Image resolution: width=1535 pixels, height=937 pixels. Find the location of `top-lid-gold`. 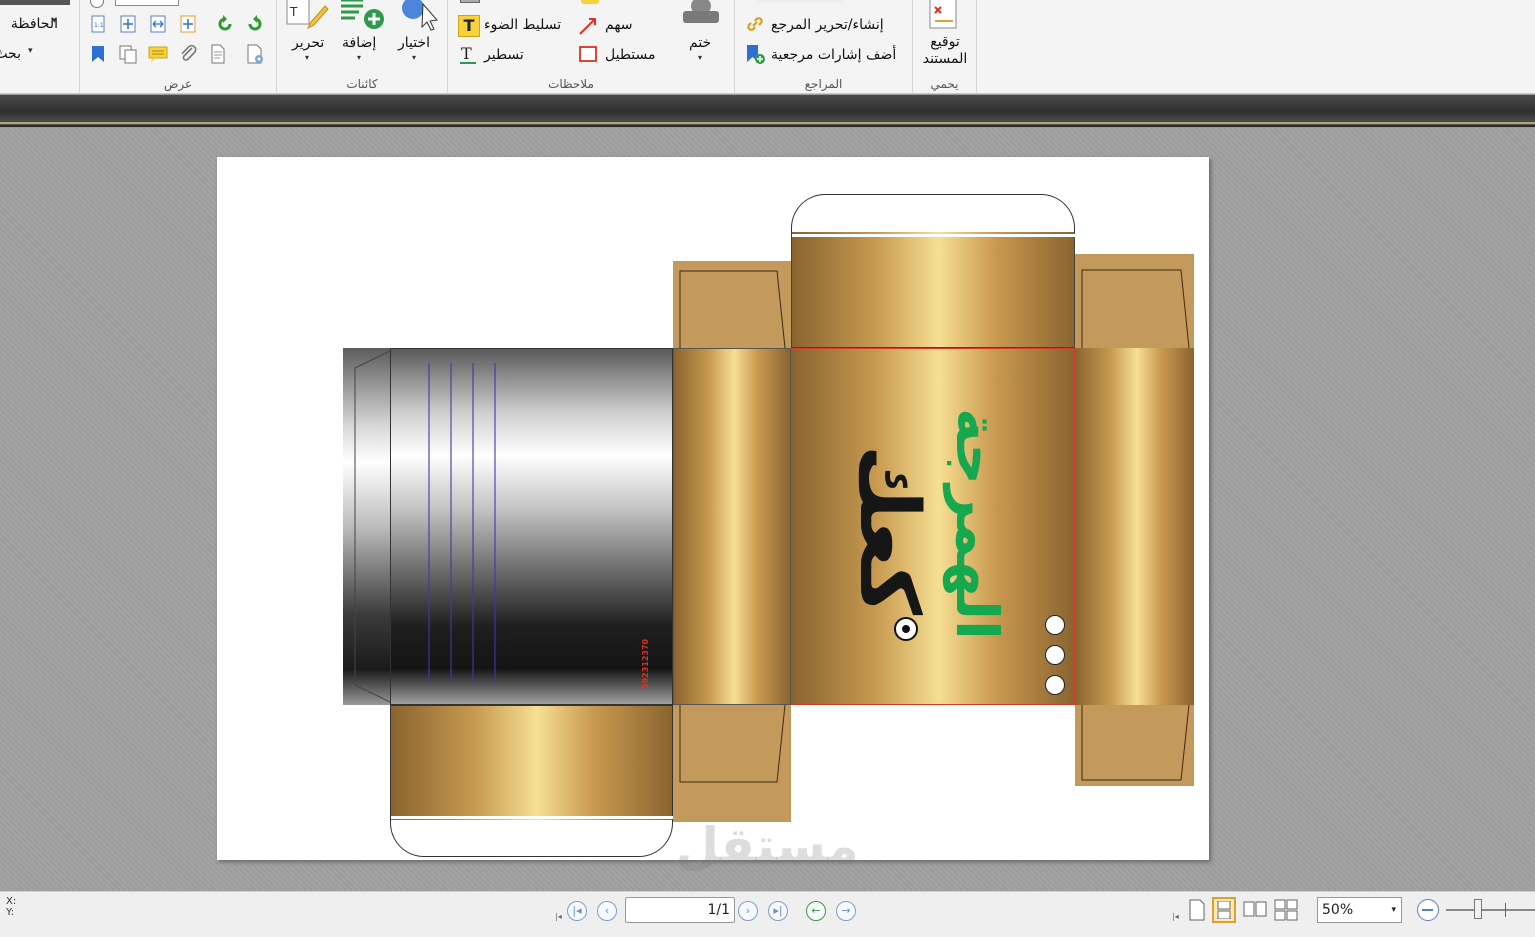

top-lid-gold is located at coordinates (933, 288).